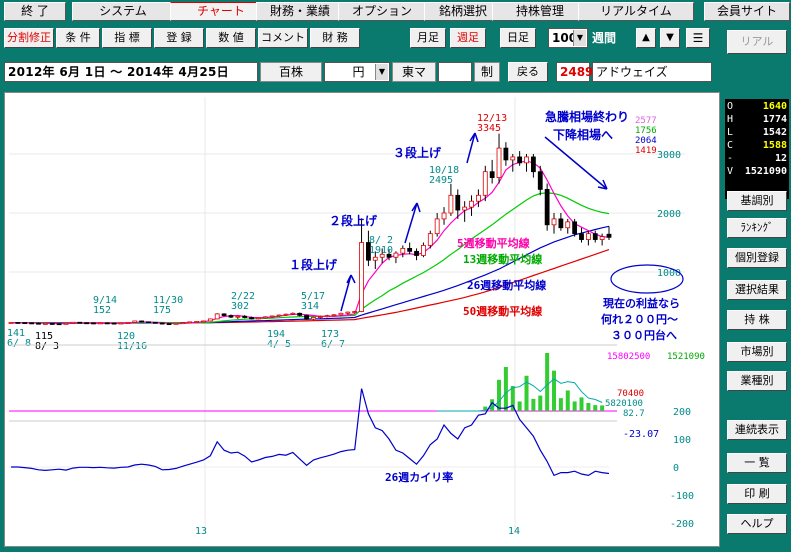 This screenshot has height=552, width=791. Describe the element at coordinates (514, 531) in the screenshot. I see `x-tick-label: 14` at that location.